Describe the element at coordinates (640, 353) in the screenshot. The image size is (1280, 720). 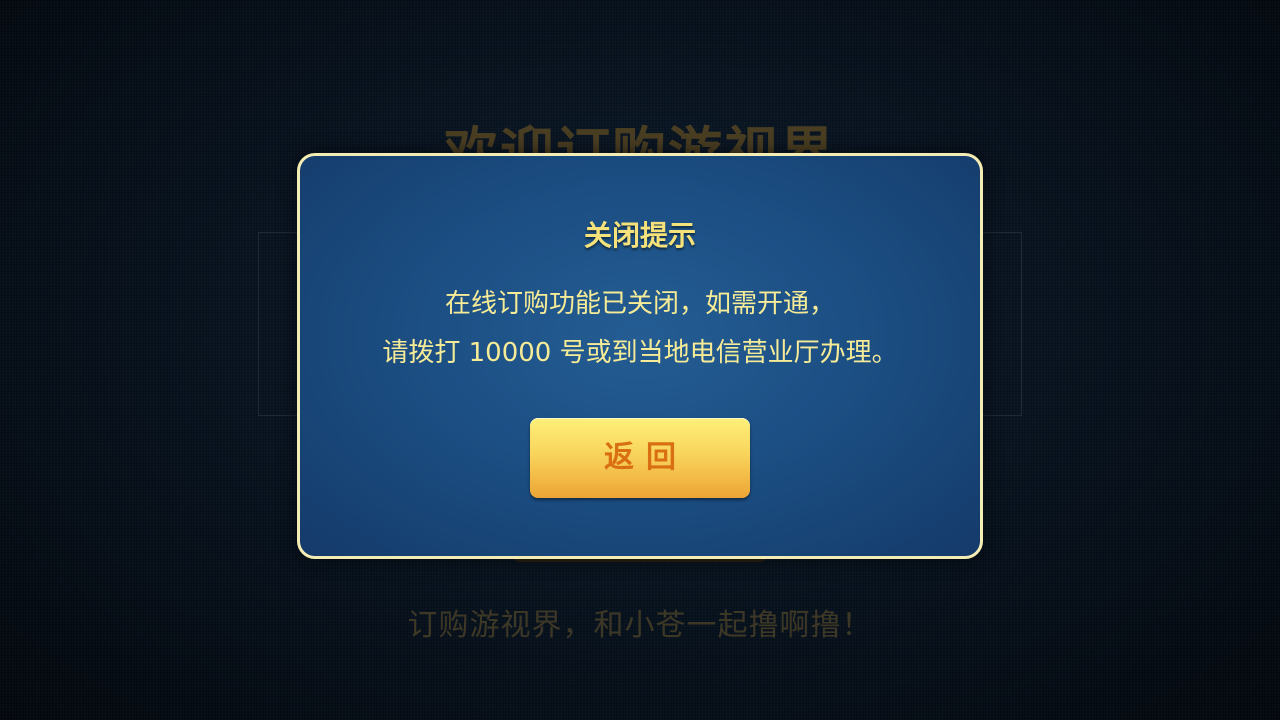
I see `dialog-message-line2: 请拨打 10000 号或到当地电信营业厅办理。` at that location.